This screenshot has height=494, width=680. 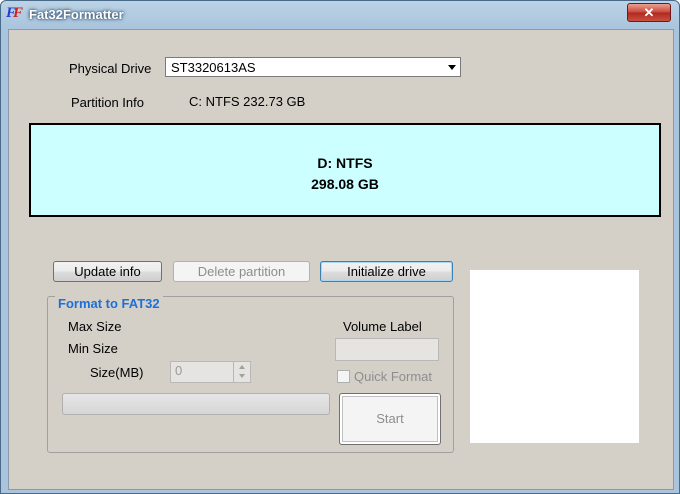 I want to click on delete-partition-button: Delete partition, so click(x=241, y=271).